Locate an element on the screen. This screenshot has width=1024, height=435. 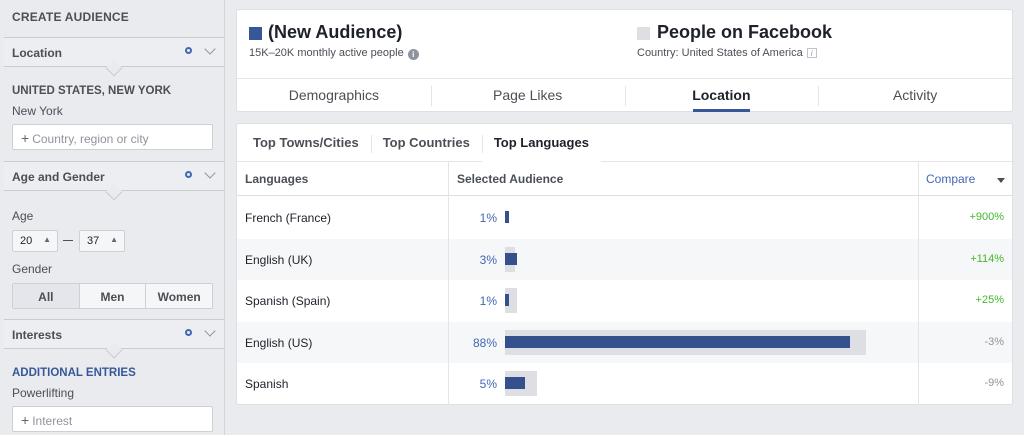
age-range-dash is located at coordinates (68, 240).